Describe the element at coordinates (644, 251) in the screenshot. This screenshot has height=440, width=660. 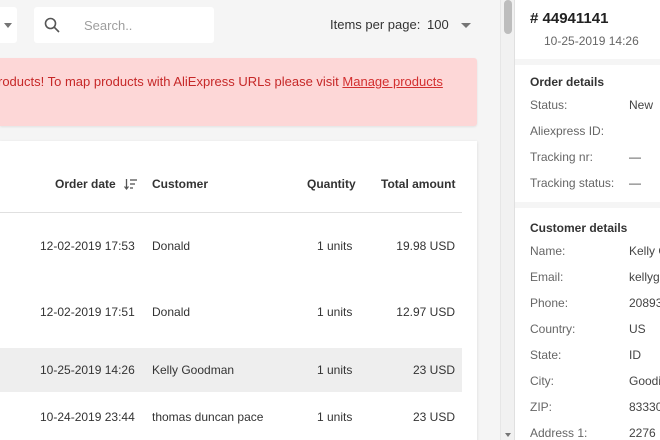
I see `name-value: Kelly G` at that location.